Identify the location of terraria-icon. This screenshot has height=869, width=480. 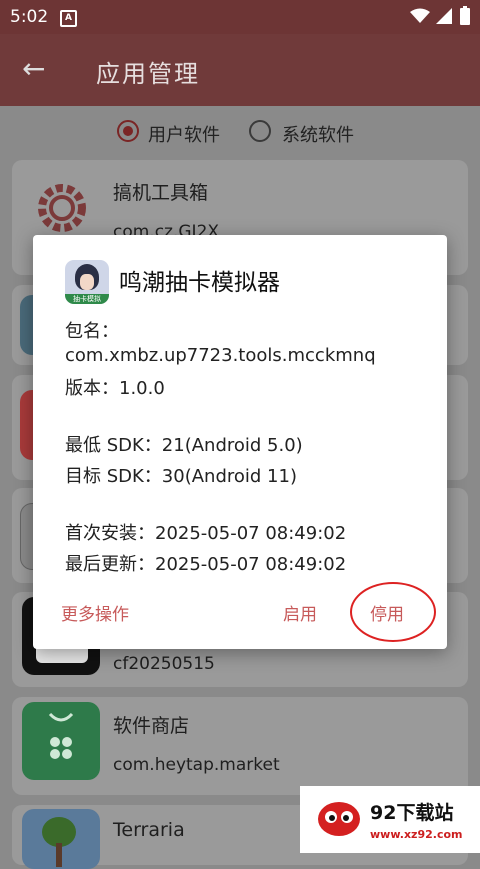
(61, 839).